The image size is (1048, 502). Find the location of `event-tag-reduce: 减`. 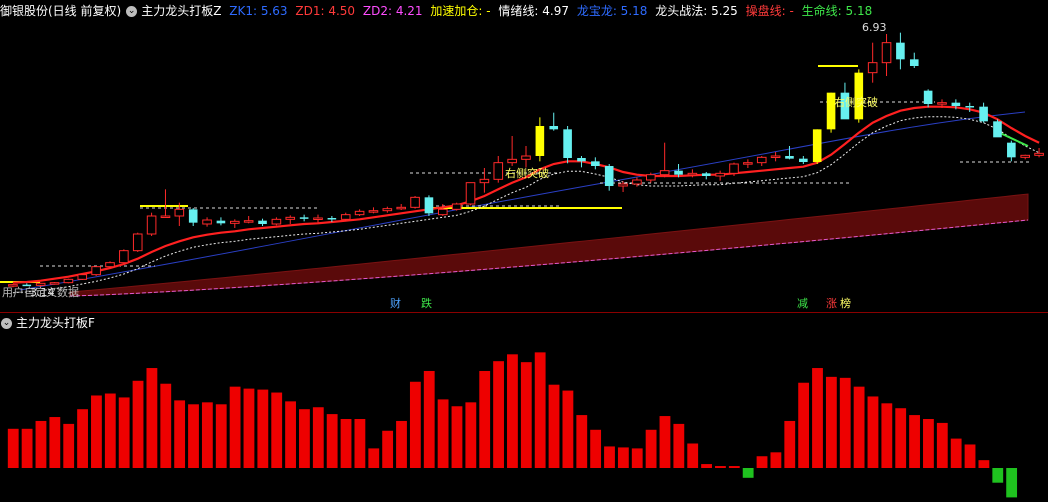

event-tag-reduce: 减 is located at coordinates (802, 304).